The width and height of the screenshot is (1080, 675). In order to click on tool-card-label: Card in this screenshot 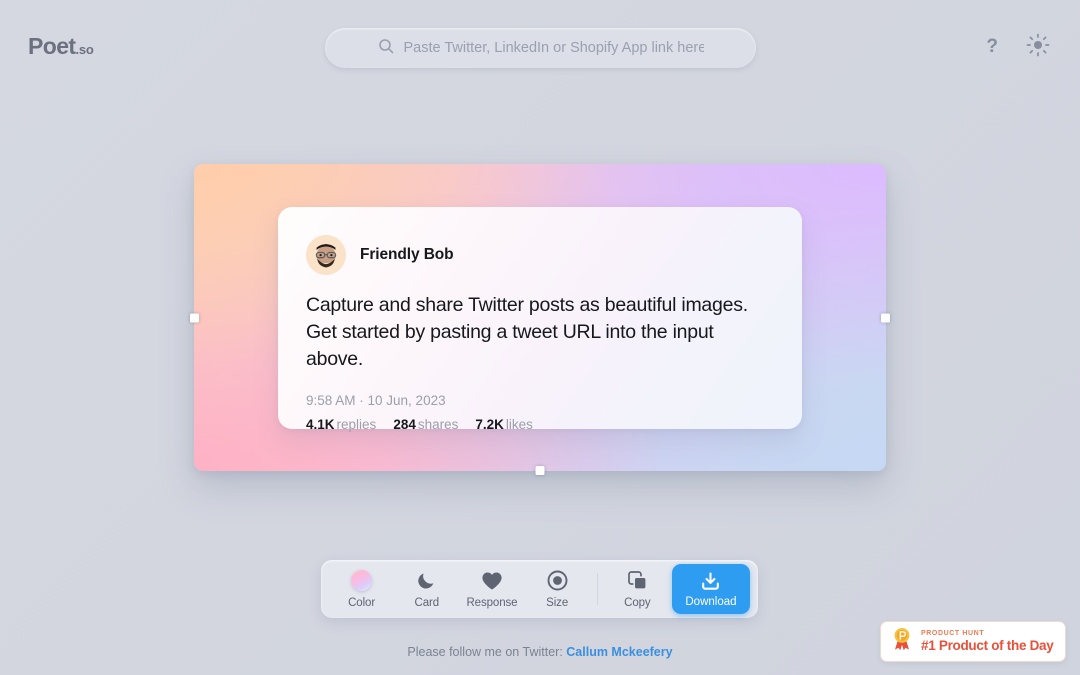, I will do `click(427, 602)`.